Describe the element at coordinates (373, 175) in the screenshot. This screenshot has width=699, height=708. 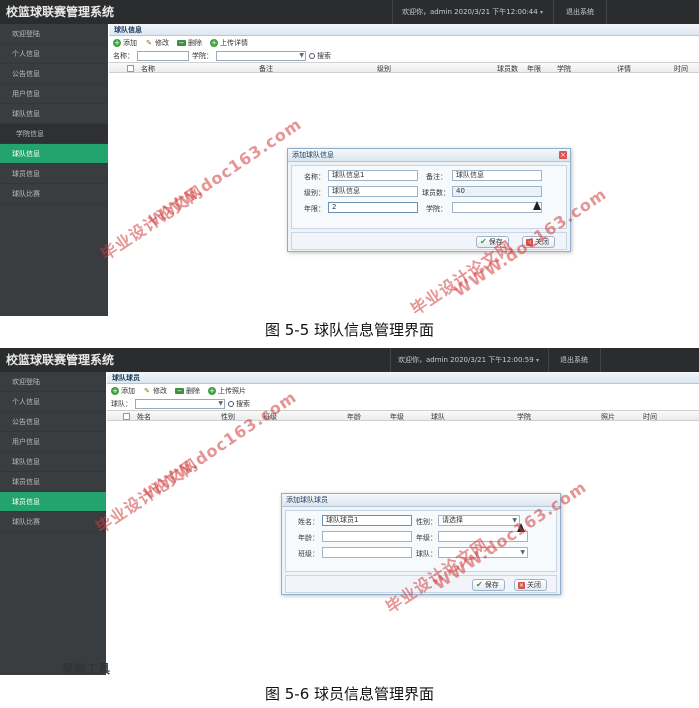
I see `name-field: 球队信息1` at that location.